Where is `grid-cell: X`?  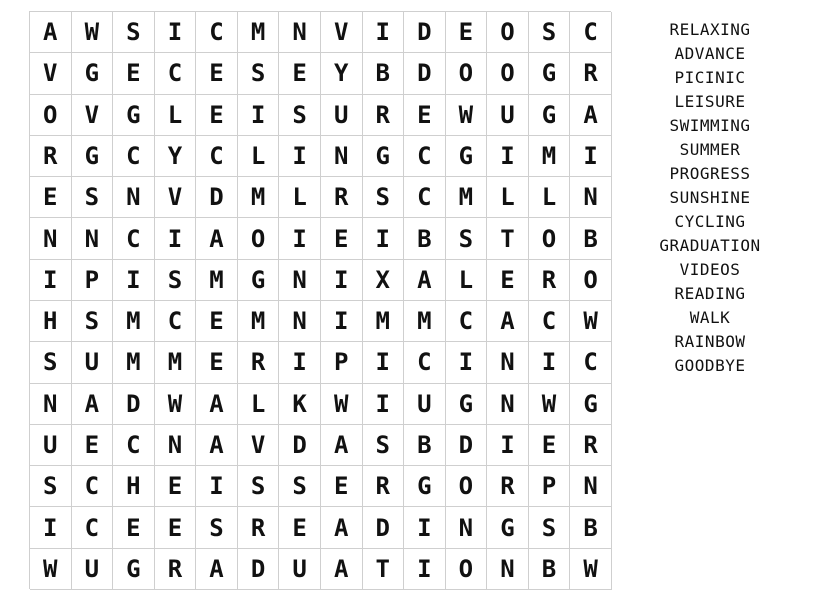 grid-cell: X is located at coordinates (383, 280).